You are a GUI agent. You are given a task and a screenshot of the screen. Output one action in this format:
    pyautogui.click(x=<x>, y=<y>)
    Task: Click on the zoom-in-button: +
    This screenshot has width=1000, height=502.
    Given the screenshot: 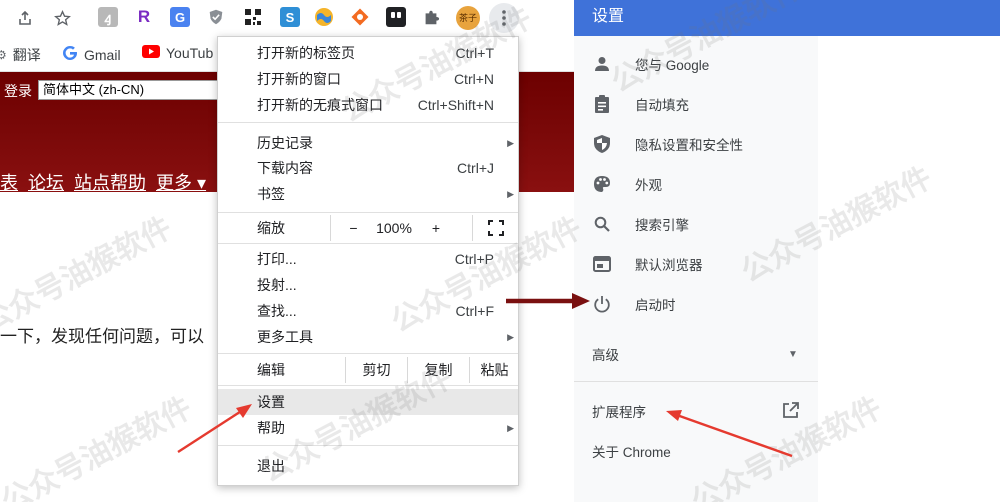 What is the action you would take?
    pyautogui.click(x=436, y=228)
    